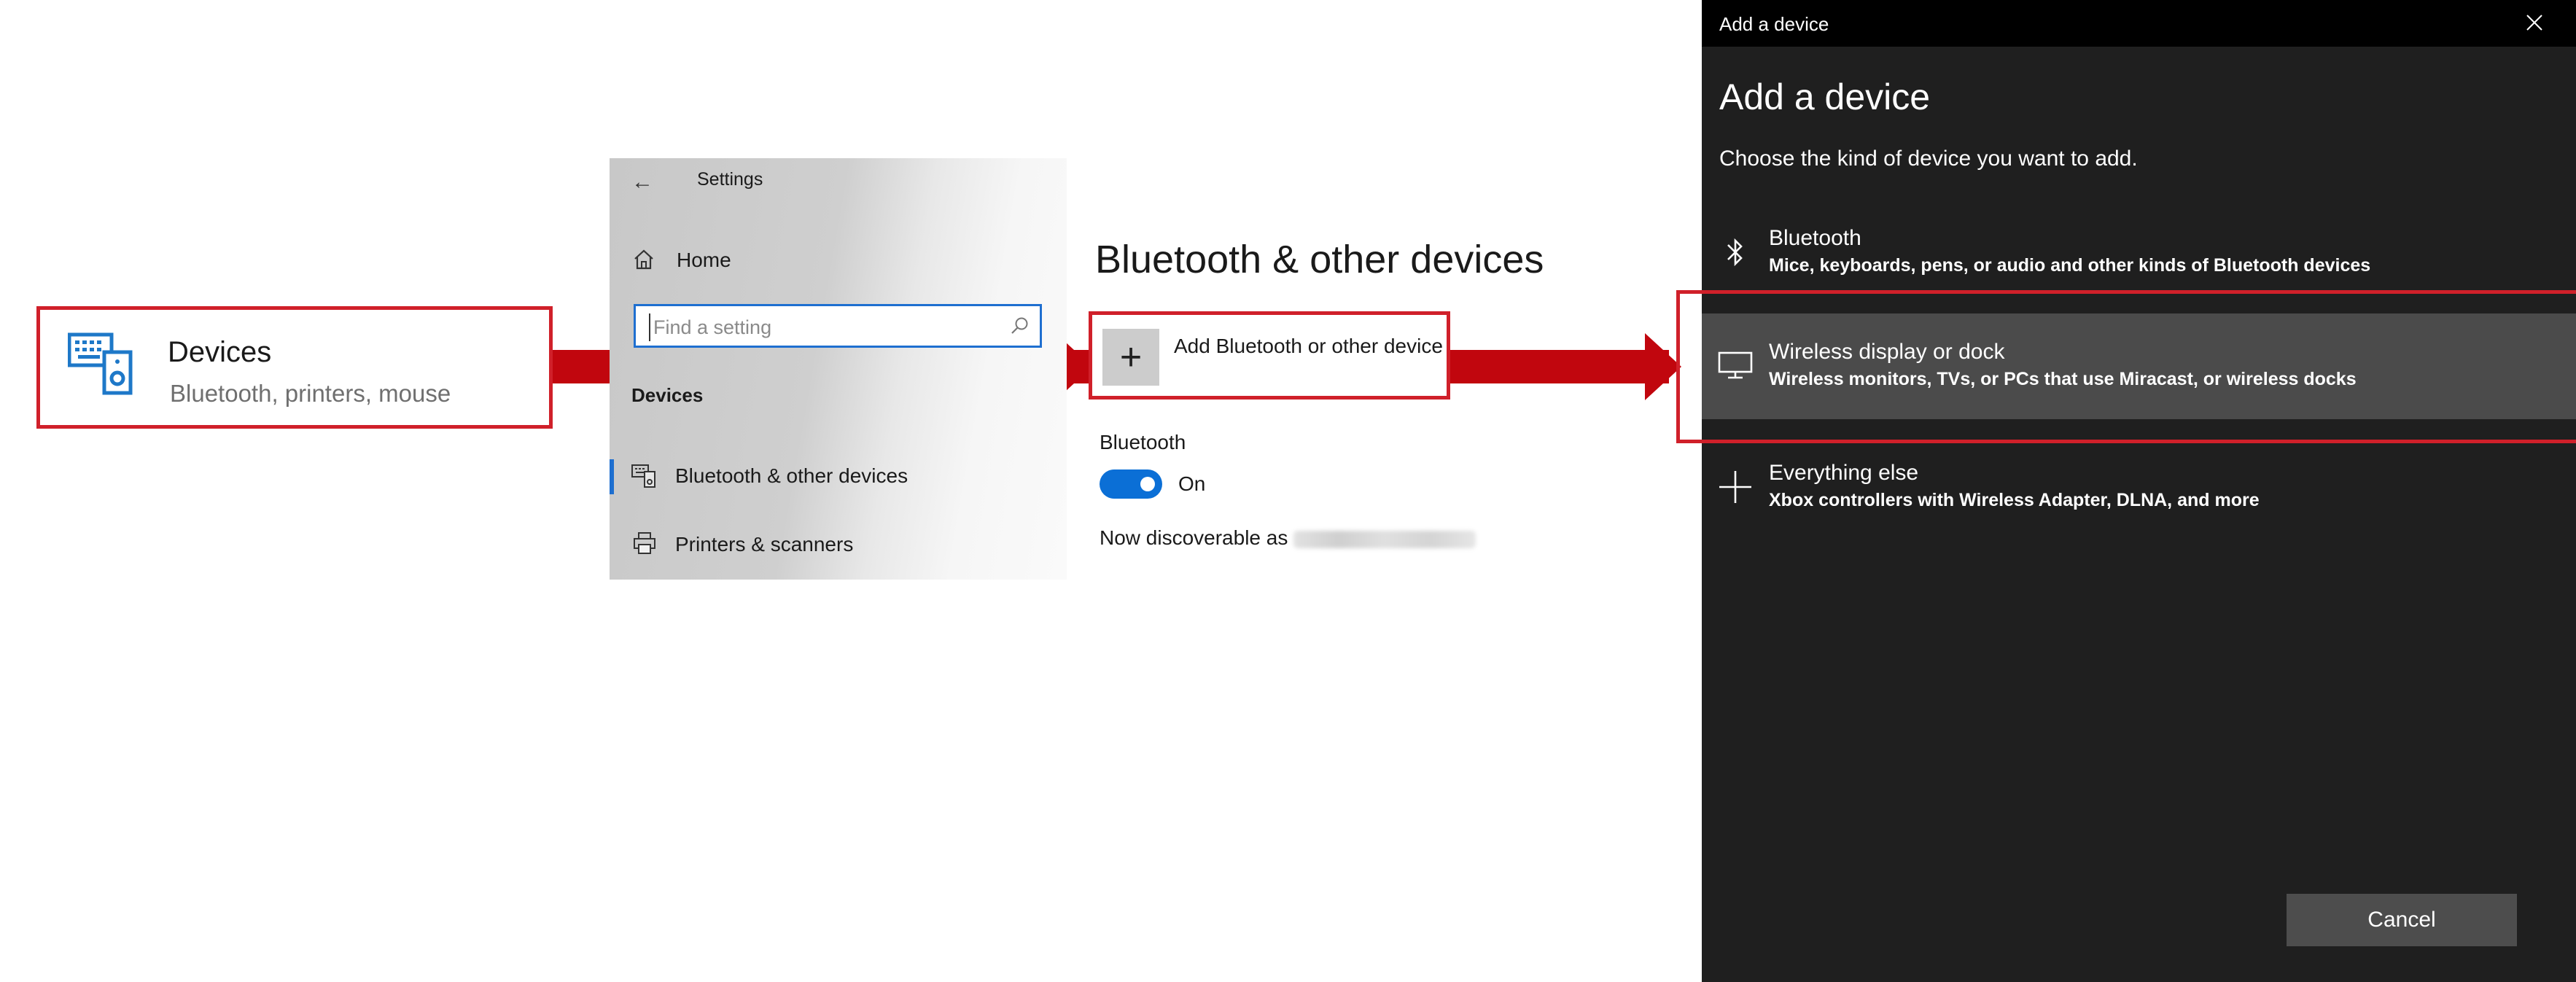 The height and width of the screenshot is (982, 2576). What do you see at coordinates (643, 259) in the screenshot?
I see `home-icon` at bounding box center [643, 259].